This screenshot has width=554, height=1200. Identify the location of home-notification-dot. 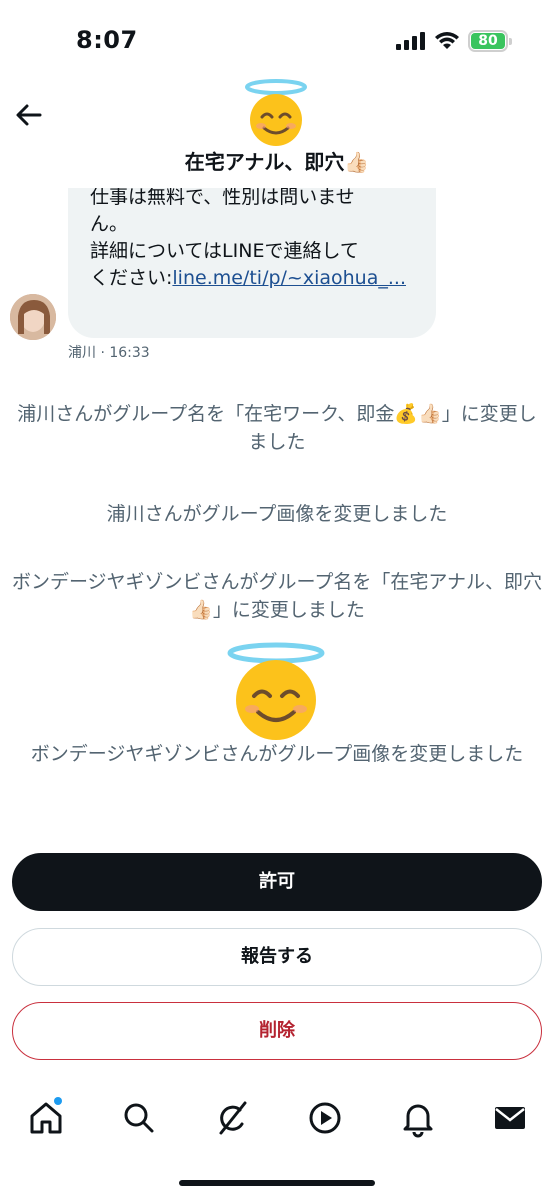
(58, 1101).